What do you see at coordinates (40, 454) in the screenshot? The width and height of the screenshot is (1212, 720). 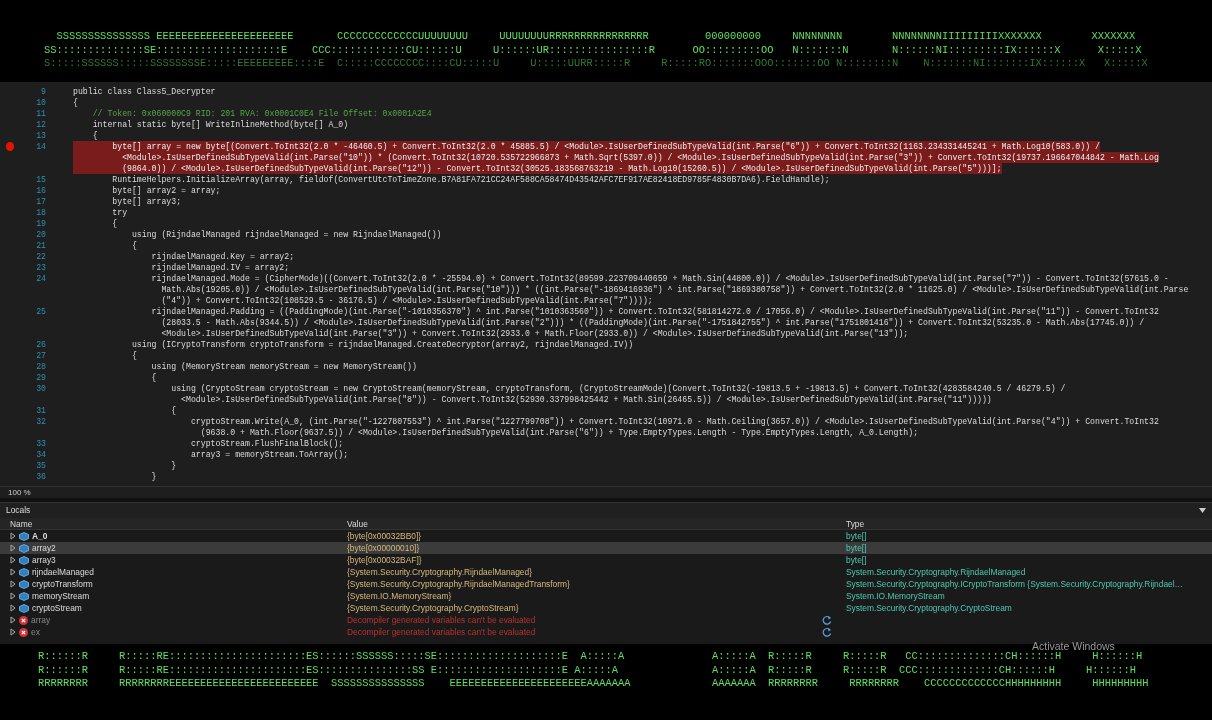 I see `line-number: 34` at bounding box center [40, 454].